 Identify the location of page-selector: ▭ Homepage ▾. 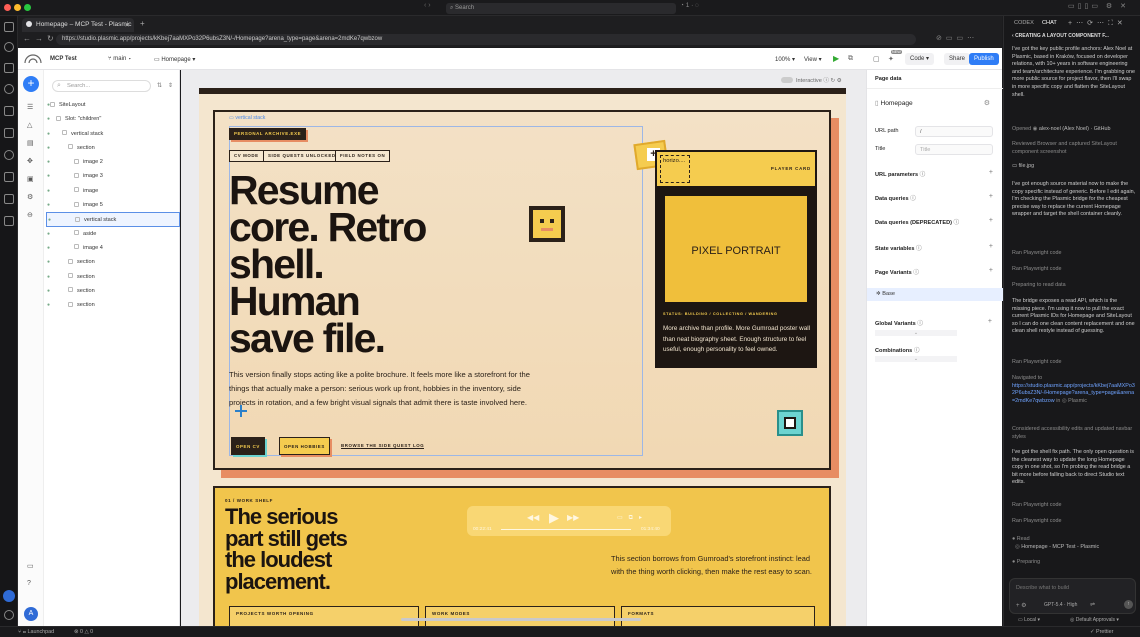
(174, 59).